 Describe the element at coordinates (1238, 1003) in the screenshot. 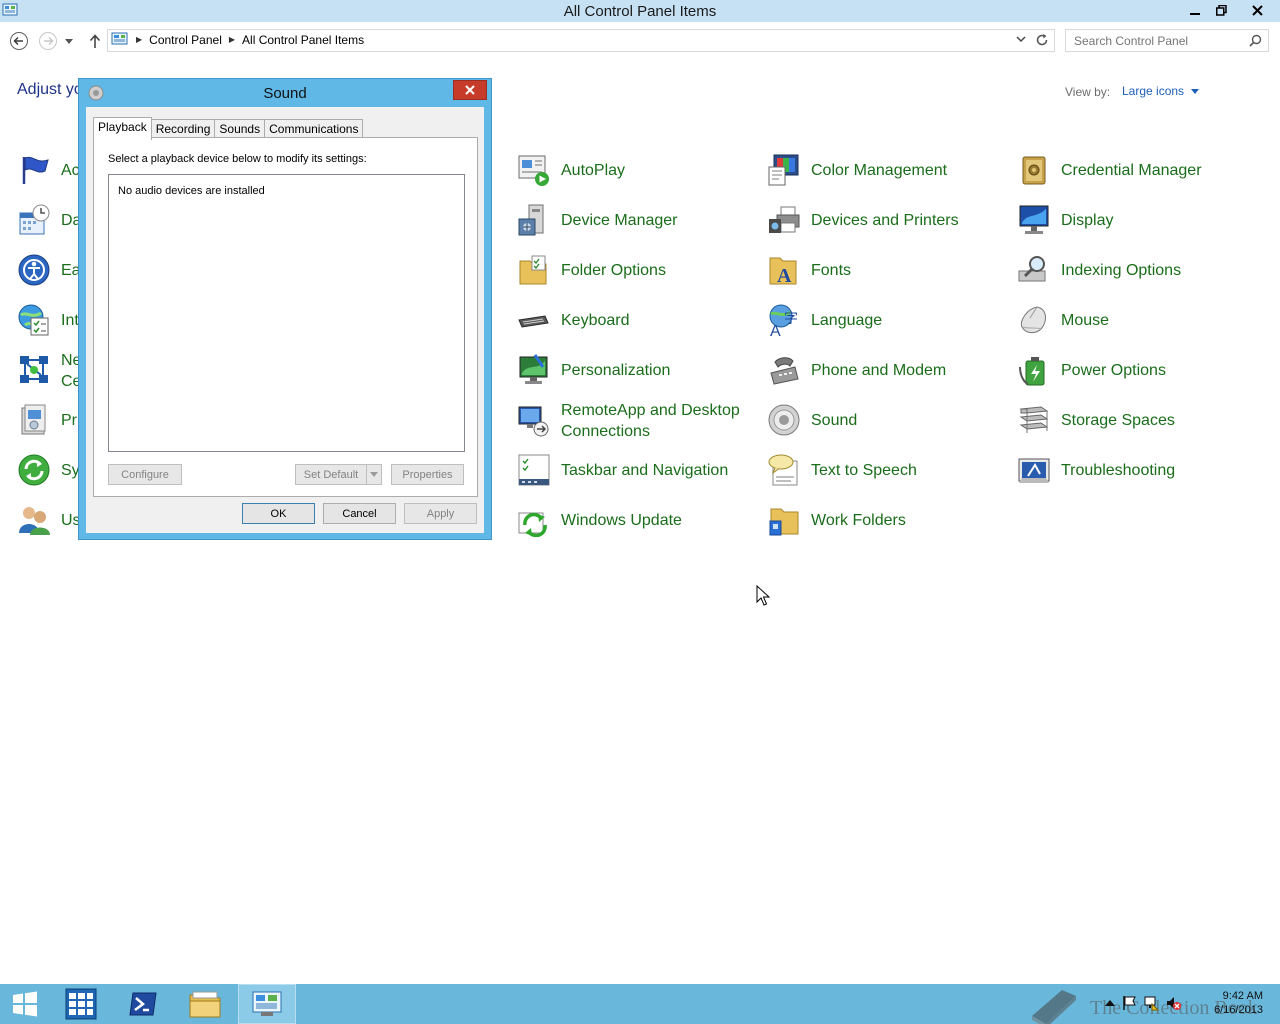

I see `taskbar-clock: 9:42 AM 6/16/2013` at that location.